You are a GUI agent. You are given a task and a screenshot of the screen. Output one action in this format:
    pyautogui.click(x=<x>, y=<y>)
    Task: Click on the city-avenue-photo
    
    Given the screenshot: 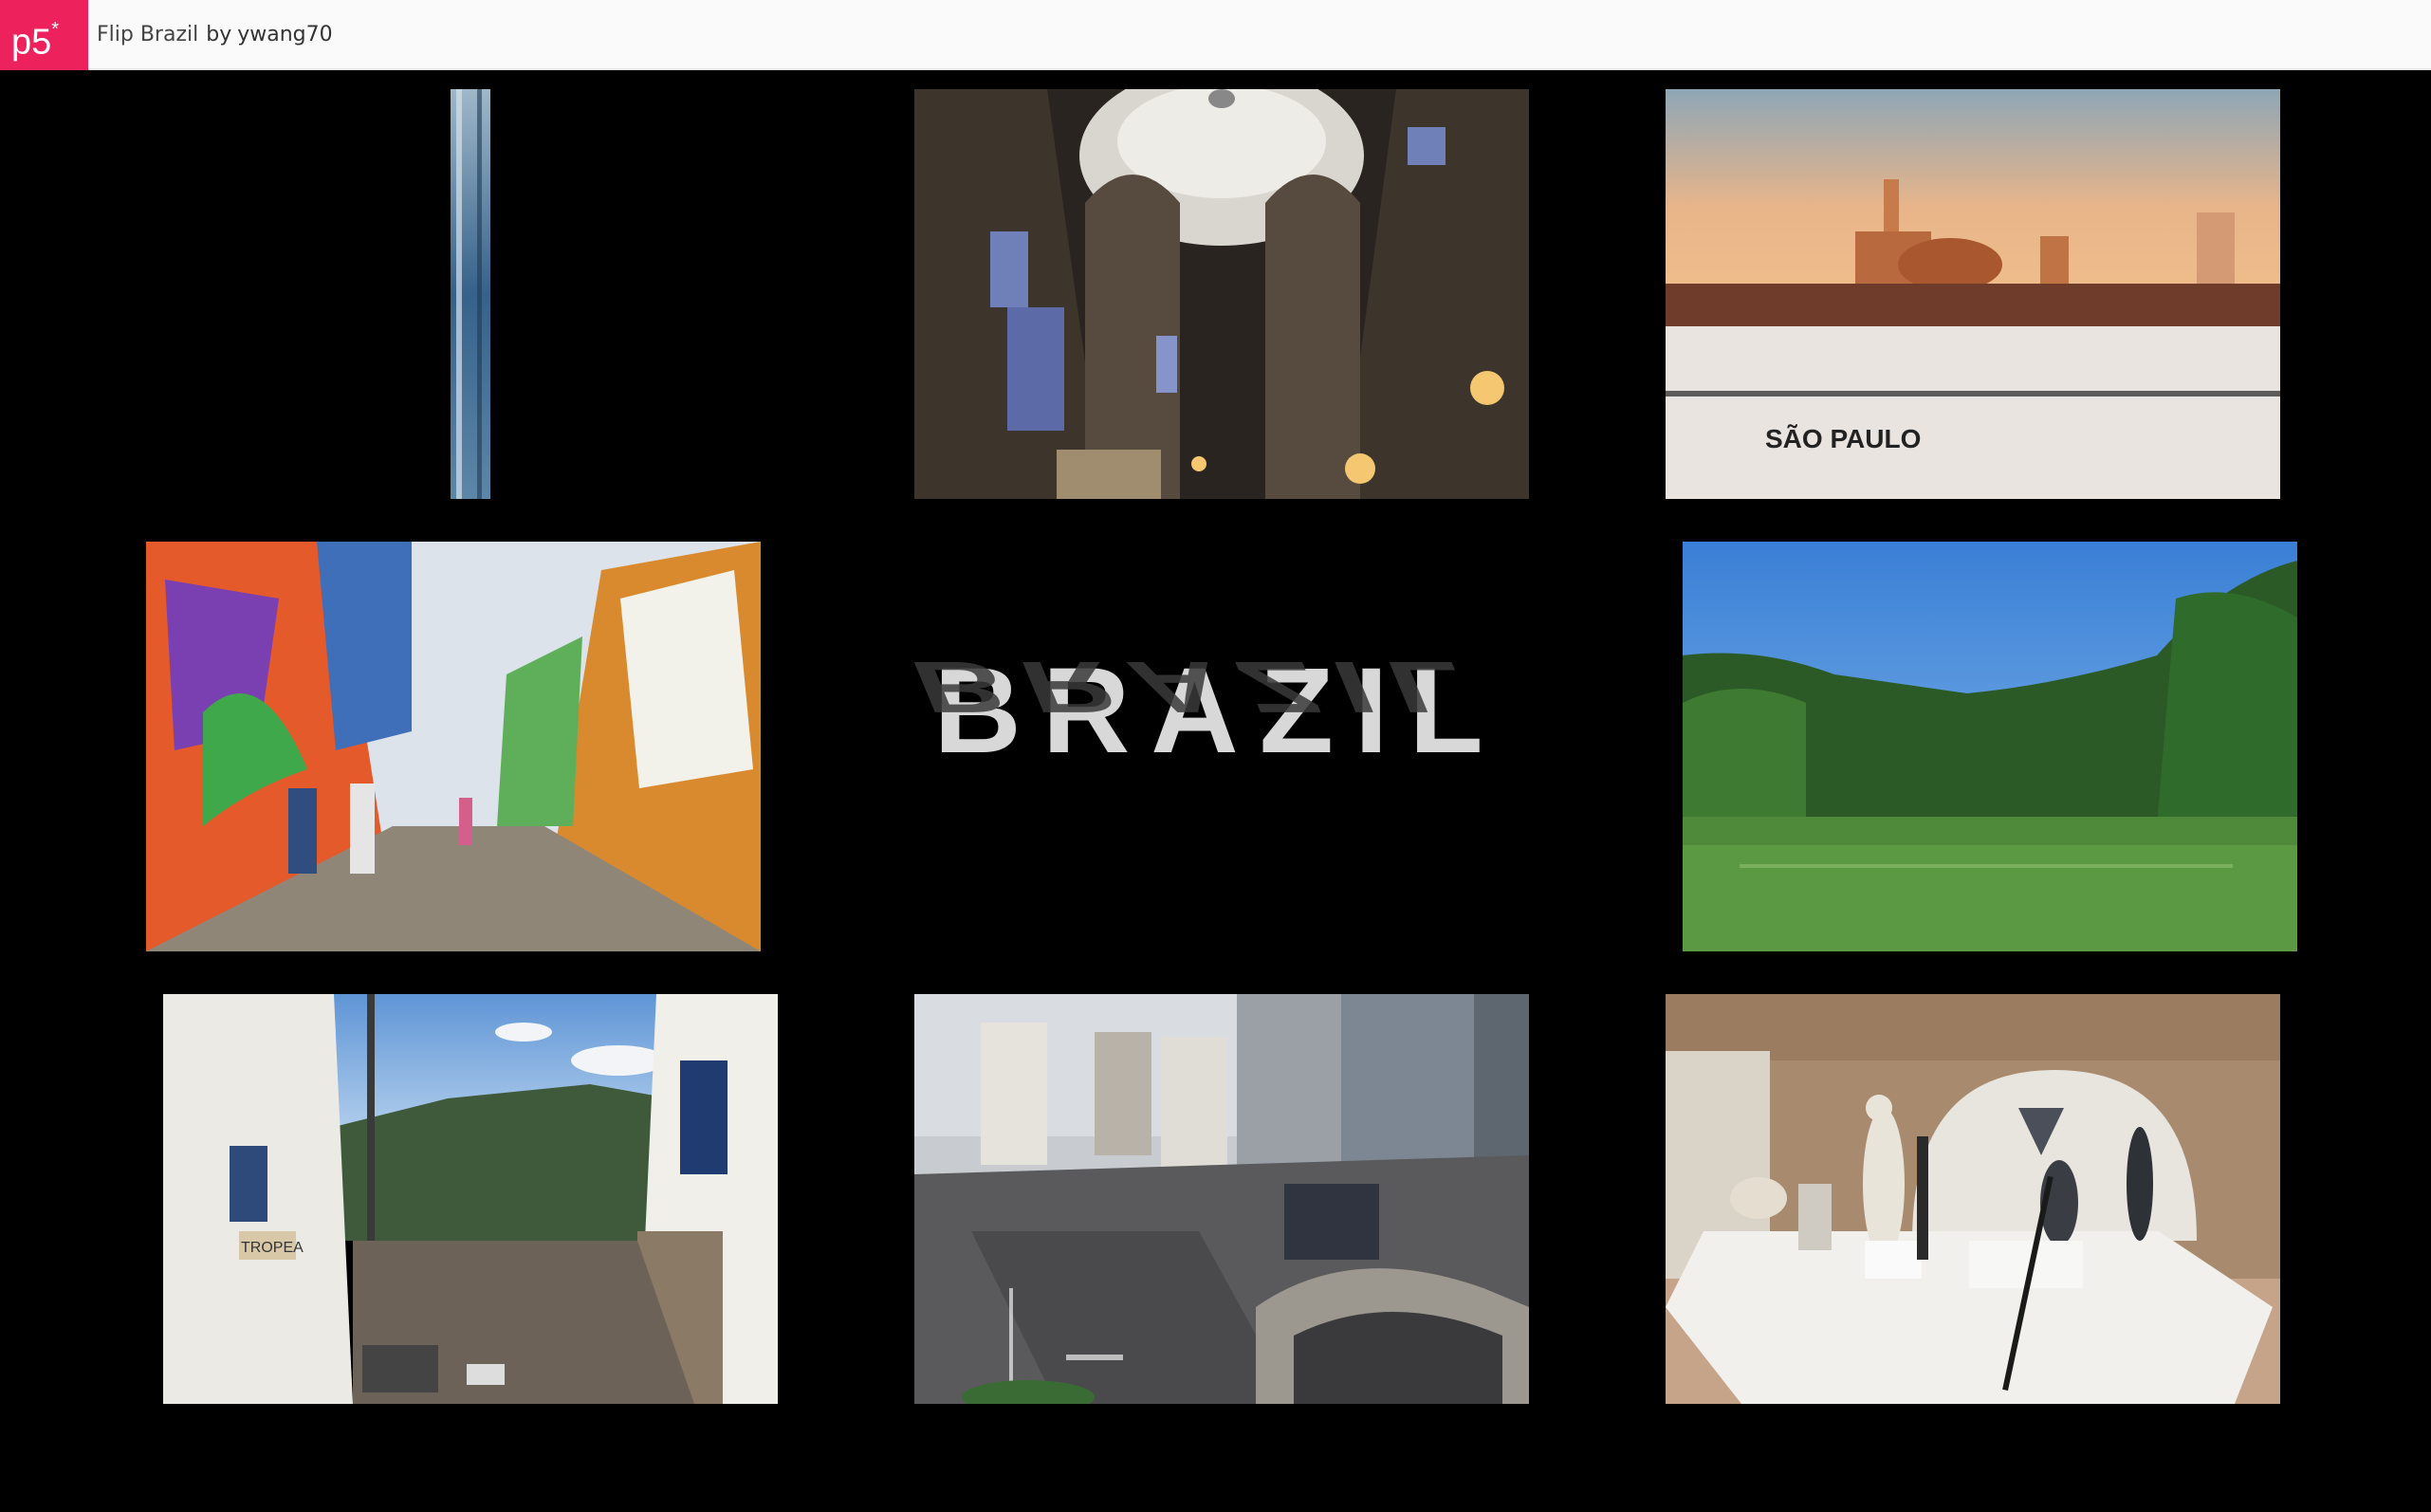 What is the action you would take?
    pyautogui.click(x=1221, y=1199)
    